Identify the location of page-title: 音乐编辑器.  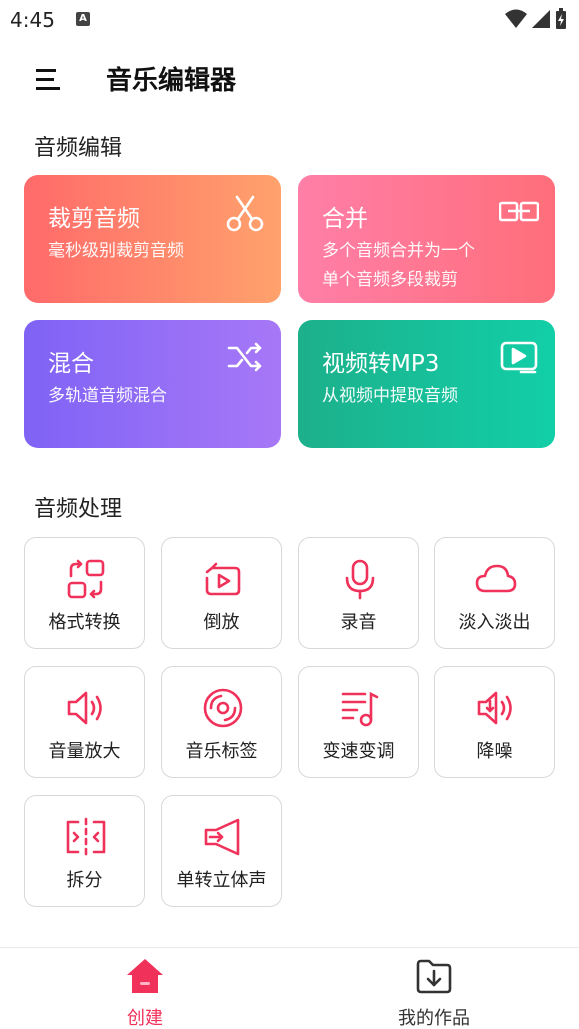
(171, 81).